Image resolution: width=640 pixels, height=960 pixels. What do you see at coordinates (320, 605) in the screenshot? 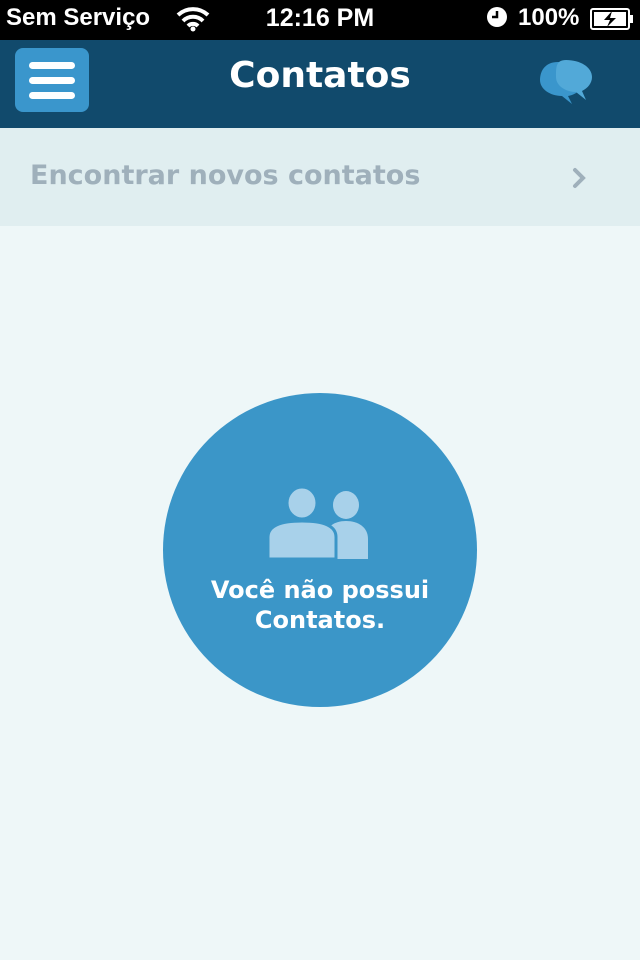
I see `empty-state-message: Você não possui Contatos.` at bounding box center [320, 605].